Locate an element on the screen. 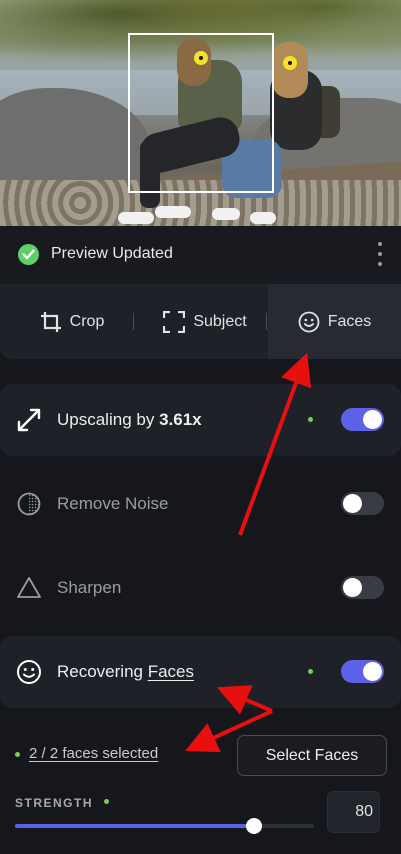  upscaling-toggle is located at coordinates (362, 419).